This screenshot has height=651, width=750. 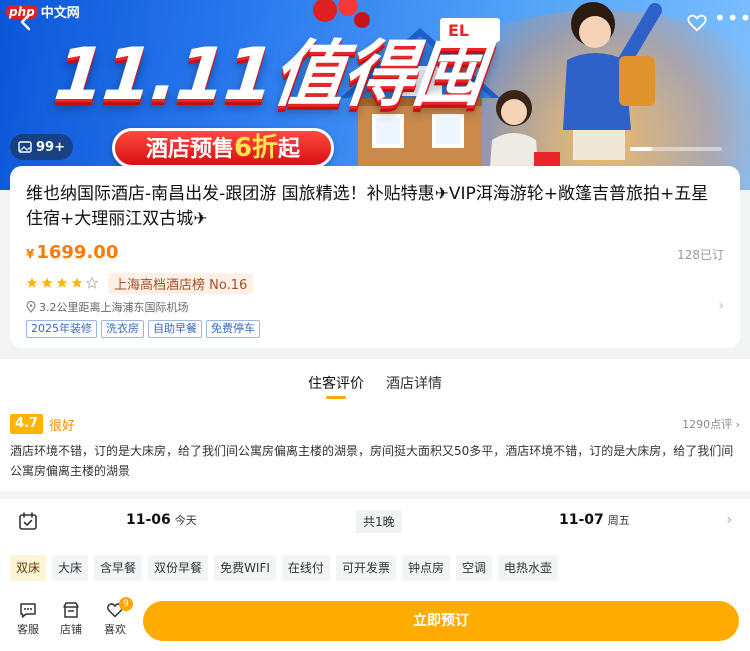 I want to click on carousel-indicator-active, so click(x=641, y=149).